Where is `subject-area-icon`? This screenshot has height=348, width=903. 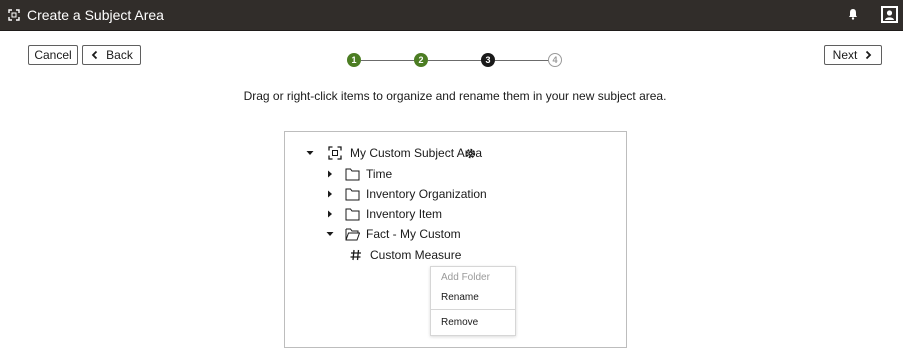
subject-area-icon is located at coordinates (335, 153).